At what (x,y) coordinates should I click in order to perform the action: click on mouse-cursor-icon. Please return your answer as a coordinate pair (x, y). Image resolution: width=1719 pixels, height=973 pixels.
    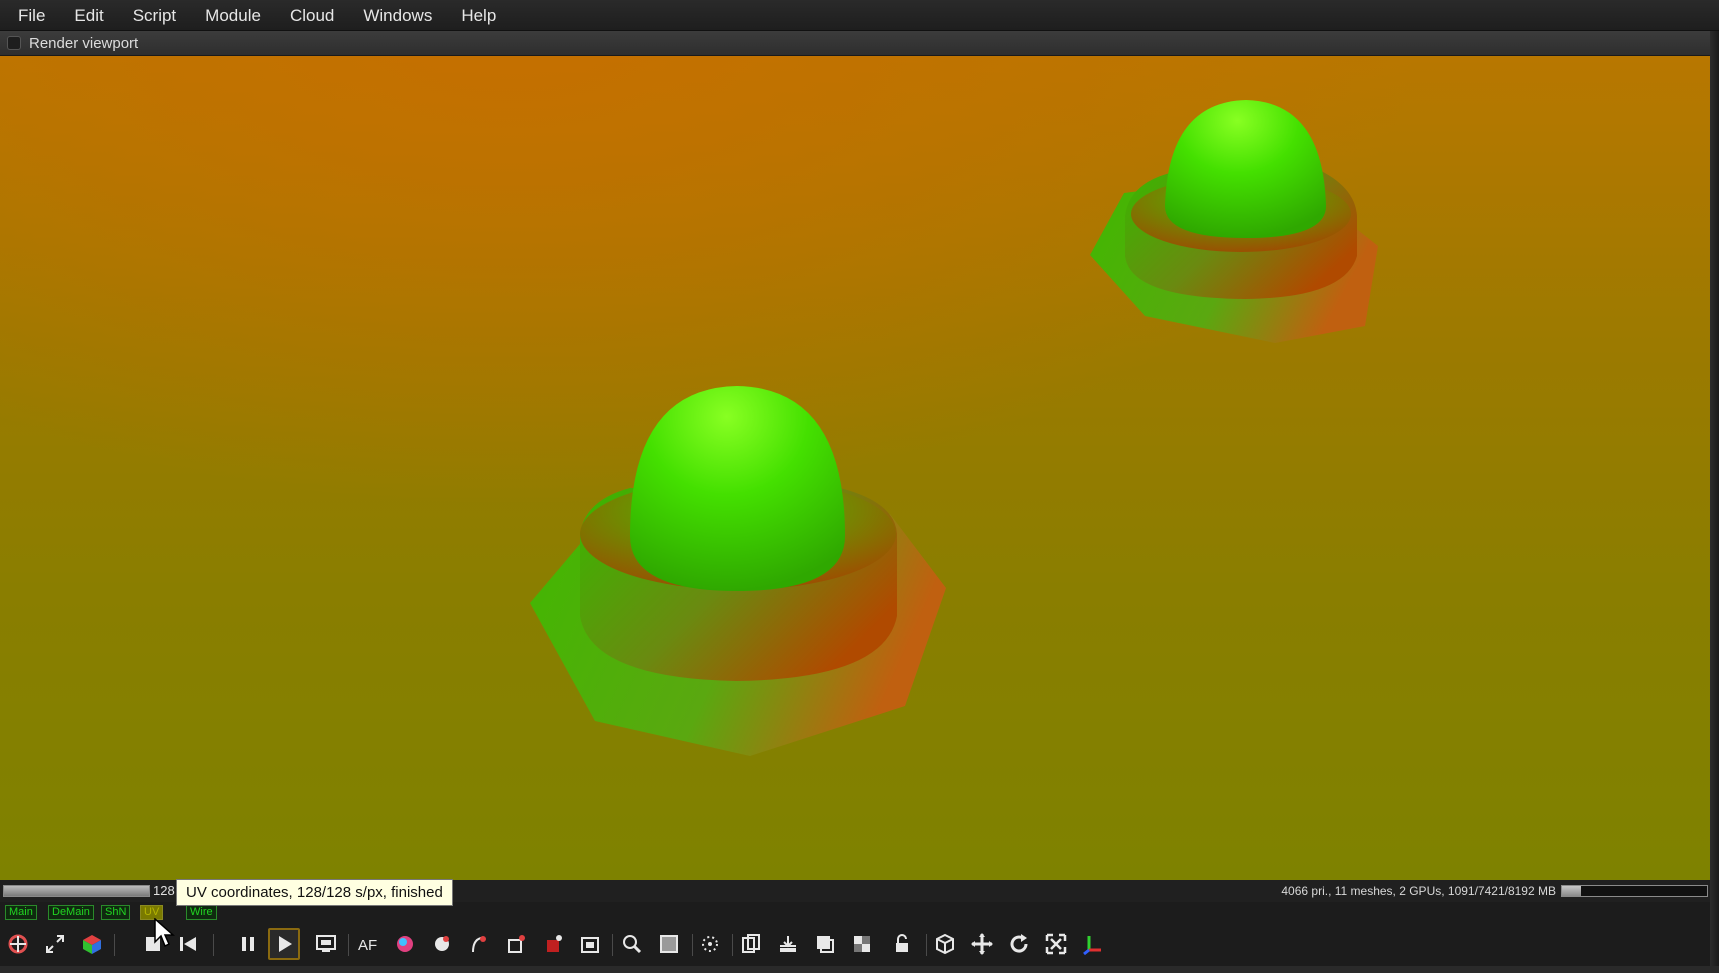
    Looking at the image, I should click on (164, 933).